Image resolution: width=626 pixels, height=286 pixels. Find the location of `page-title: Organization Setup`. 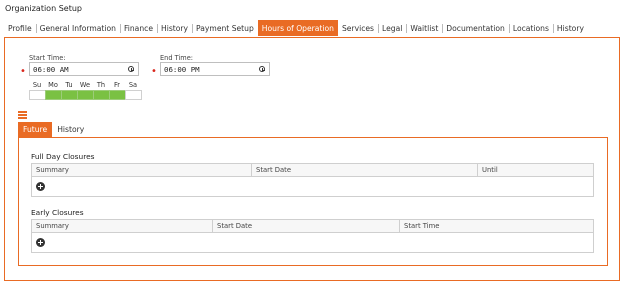

page-title: Organization Setup is located at coordinates (43, 8).